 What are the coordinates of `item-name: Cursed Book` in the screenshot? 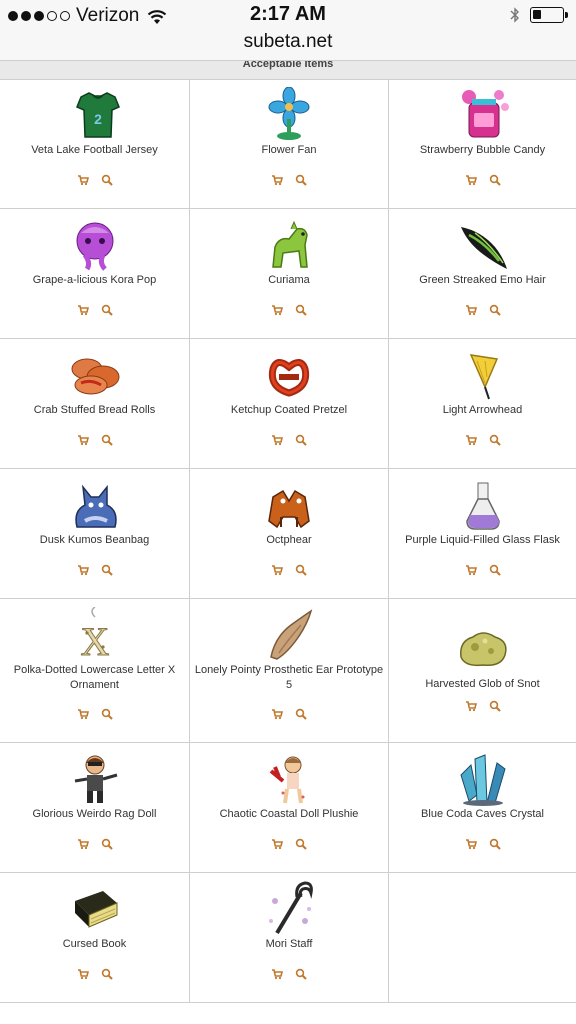 It's located at (94, 944).